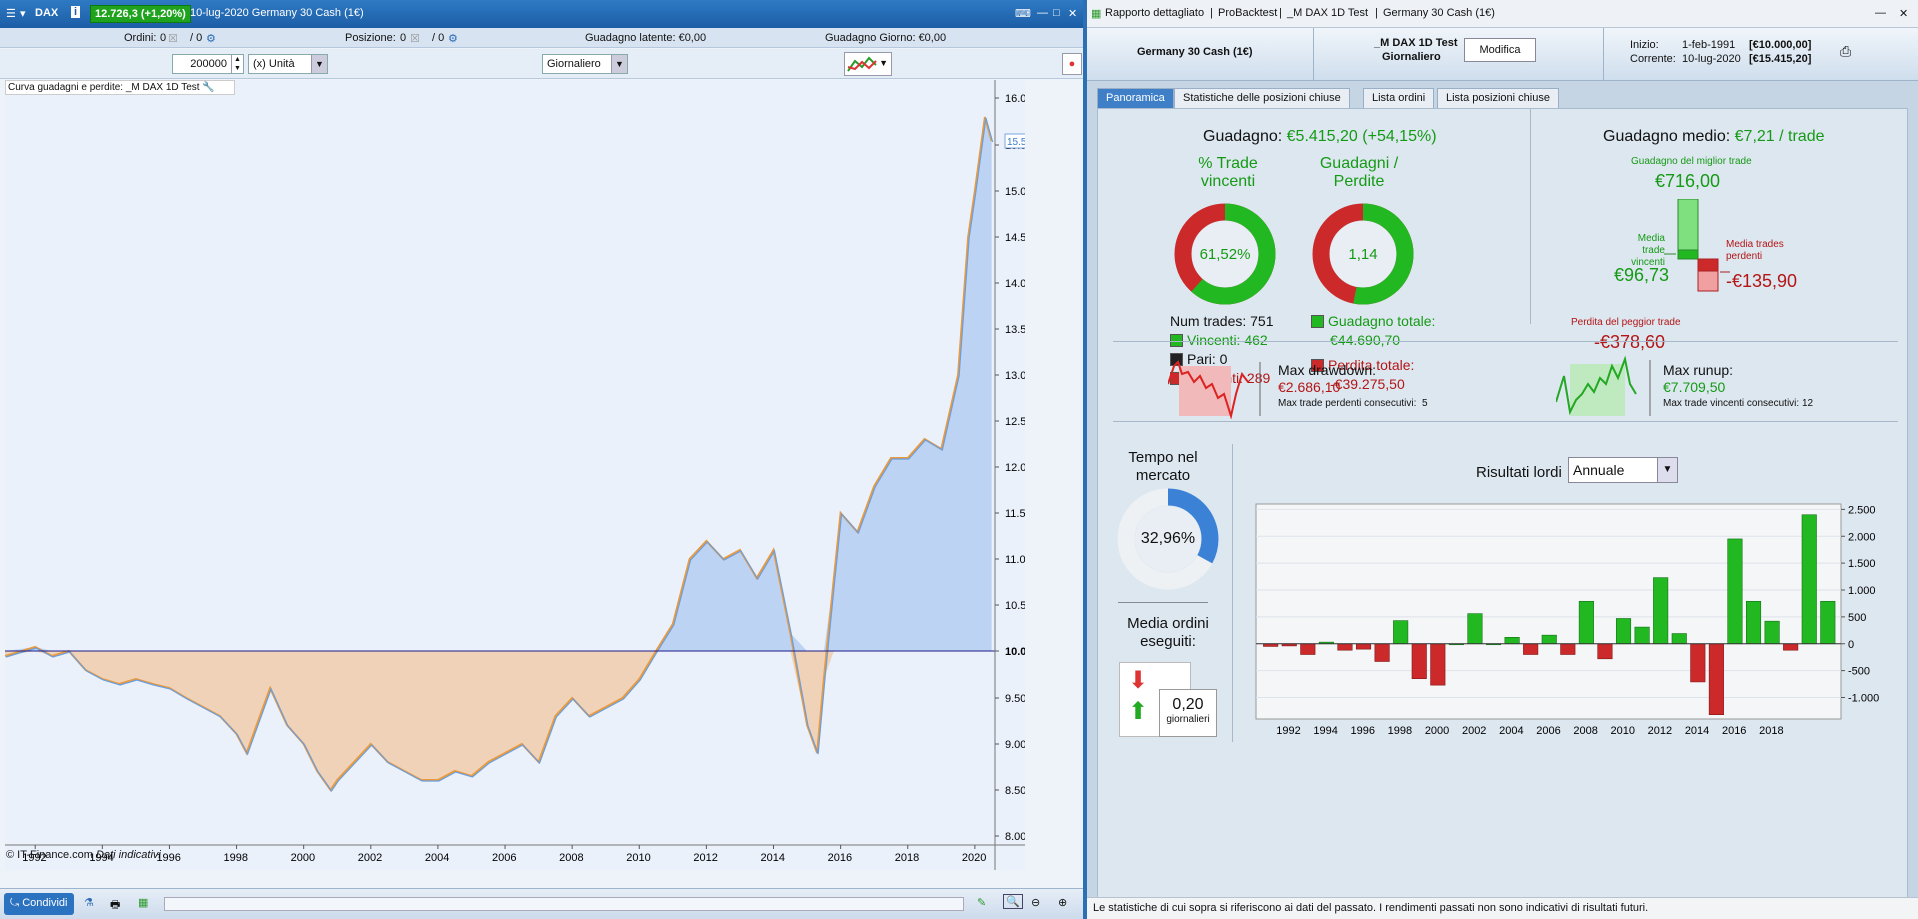 The height and width of the screenshot is (919, 1918). I want to click on position-settings-icon: ⚙, so click(453, 38).